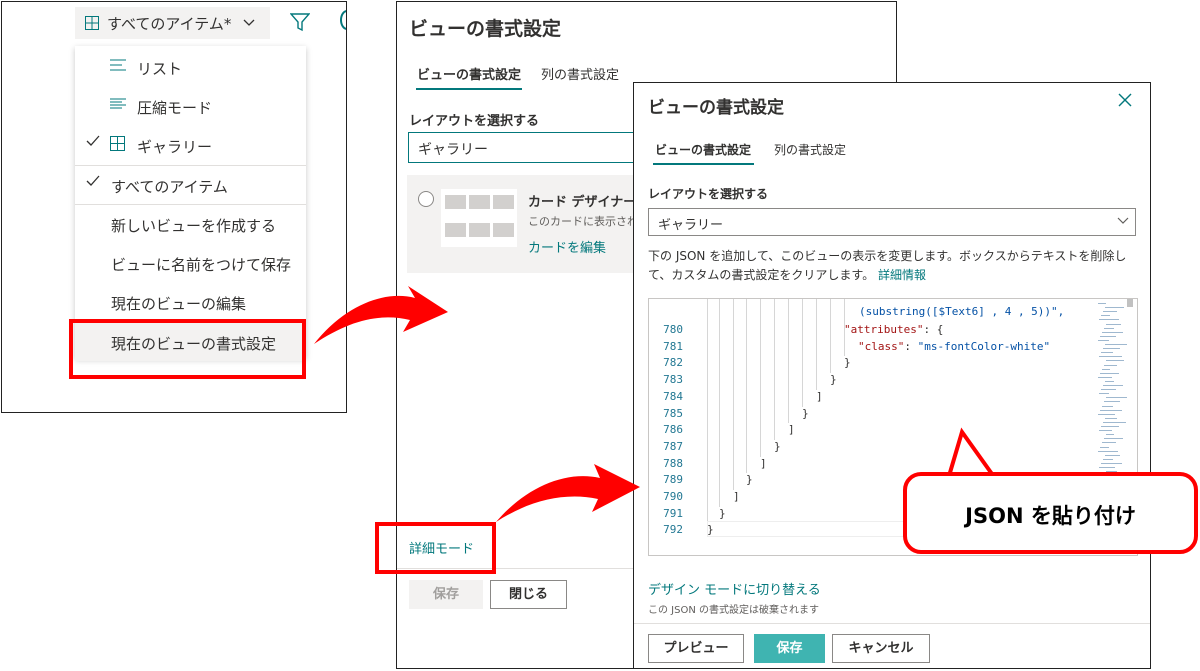 Image resolution: width=1200 pixels, height=671 pixels. I want to click on filter-icon, so click(300, 22).